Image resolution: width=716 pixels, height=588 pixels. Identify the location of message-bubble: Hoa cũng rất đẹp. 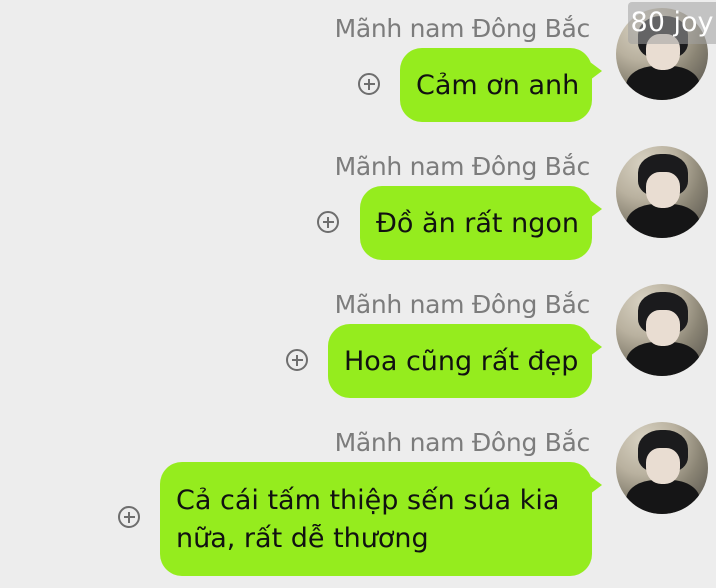
(465, 361).